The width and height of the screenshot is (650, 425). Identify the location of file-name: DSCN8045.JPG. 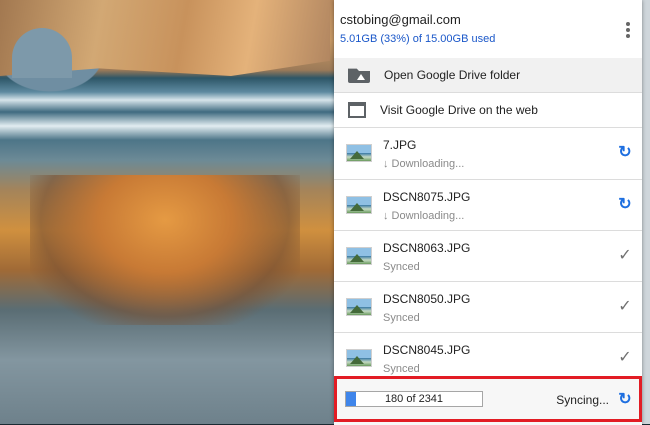
(427, 350).